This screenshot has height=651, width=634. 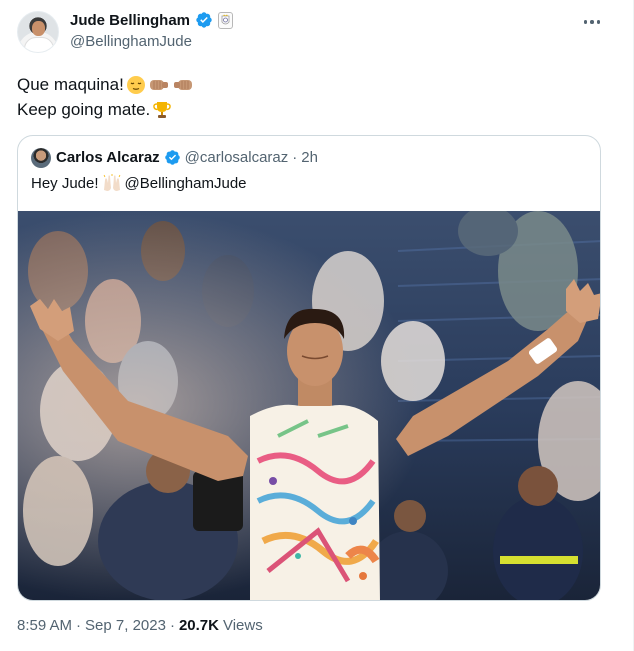 I want to click on quoted-handle: @carlosalcaraz, so click(x=237, y=157).